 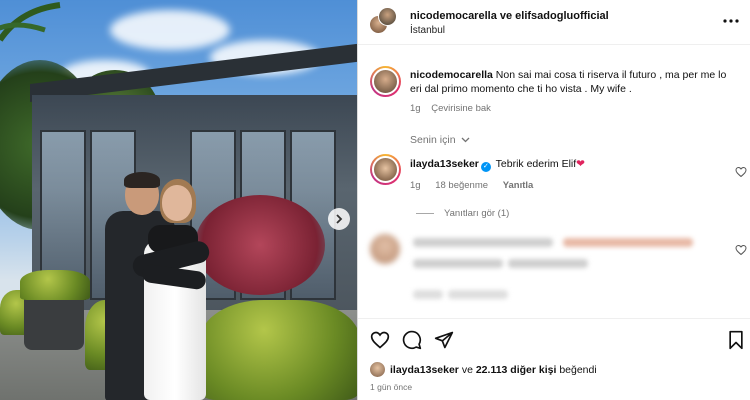 What do you see at coordinates (385, 81) in the screenshot?
I see `caption-avatar` at bounding box center [385, 81].